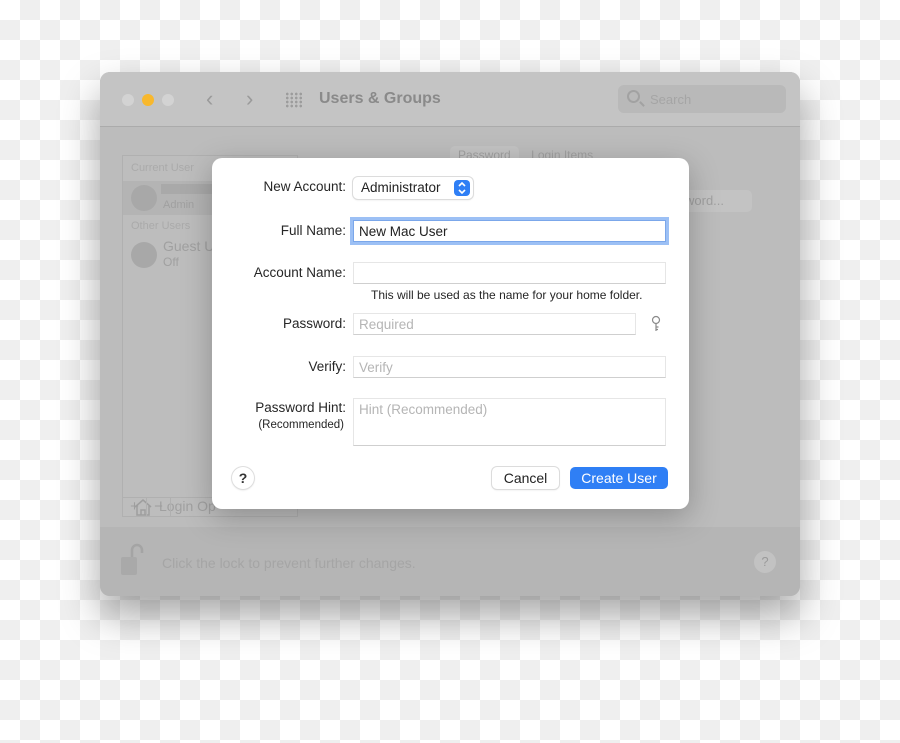  What do you see at coordinates (249, 99) in the screenshot?
I see `forward-chevron-icon: ›` at bounding box center [249, 99].